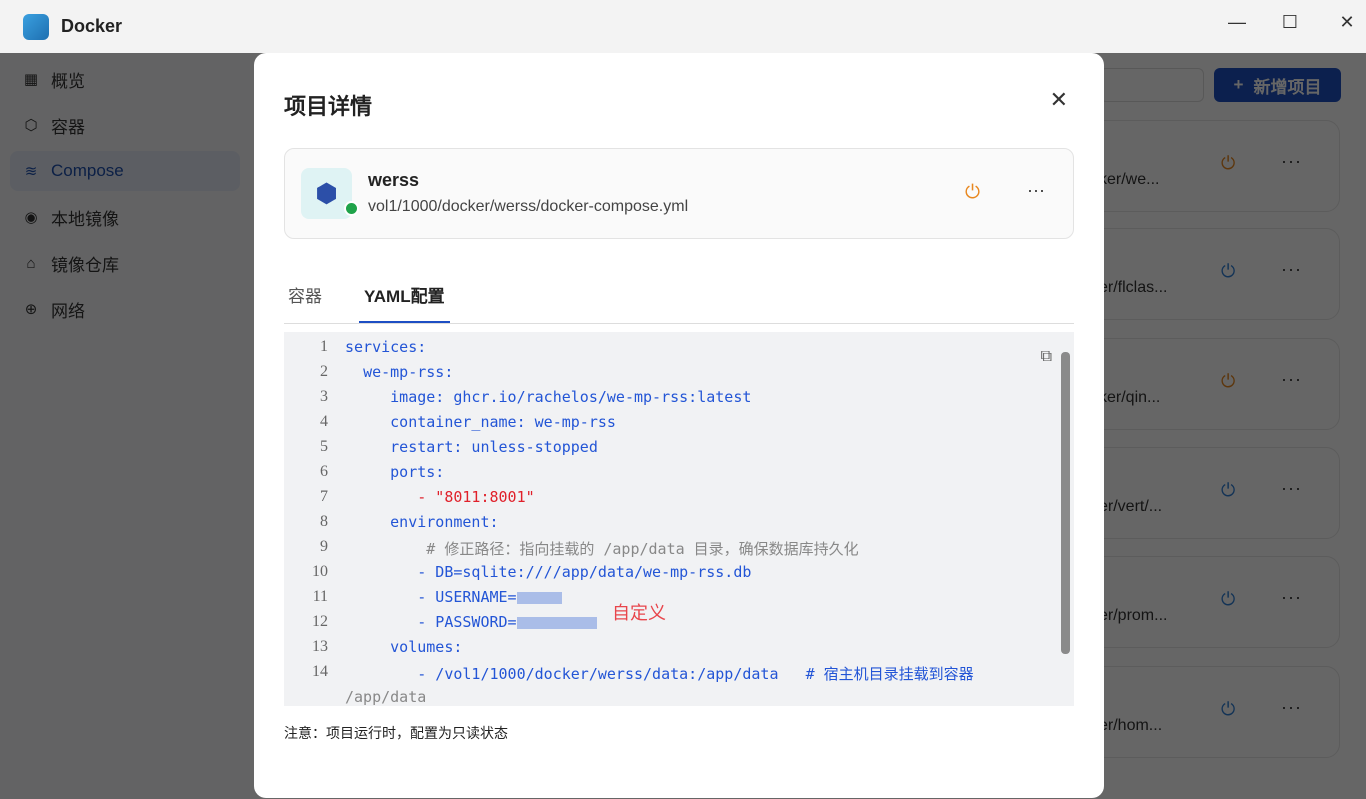 The width and height of the screenshot is (1366, 799). I want to click on code-line: 13 volumes:, so click(373, 650).